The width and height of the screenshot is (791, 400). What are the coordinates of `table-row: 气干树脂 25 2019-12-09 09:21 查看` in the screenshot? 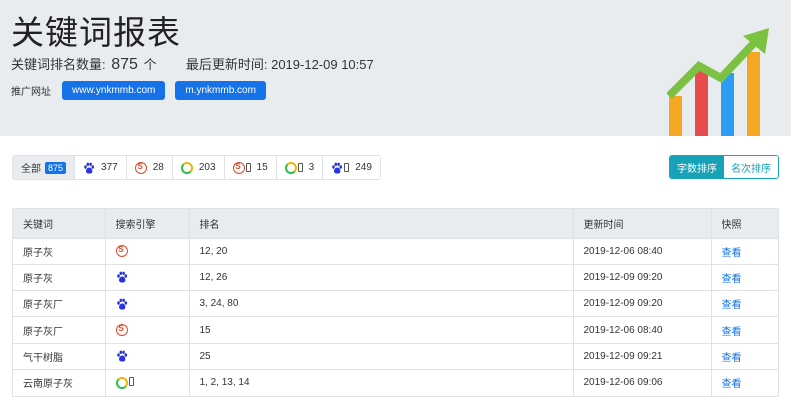 It's located at (395, 356).